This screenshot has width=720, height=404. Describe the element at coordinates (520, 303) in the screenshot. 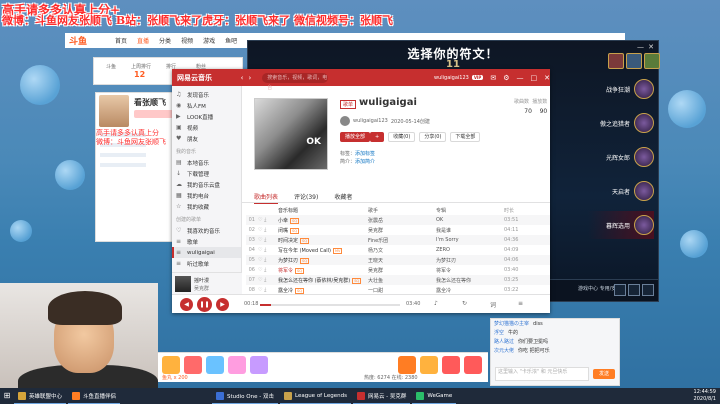

I see `playlist-icon: ≡` at that location.